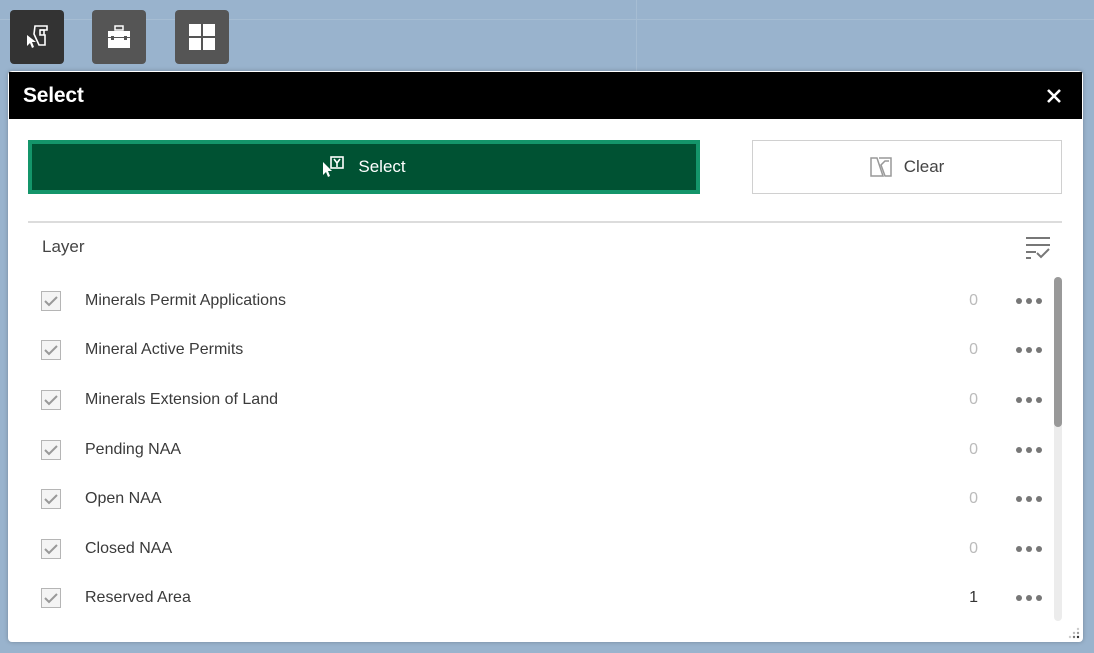  Describe the element at coordinates (545, 95) in the screenshot. I see `panel-header: Select` at that location.